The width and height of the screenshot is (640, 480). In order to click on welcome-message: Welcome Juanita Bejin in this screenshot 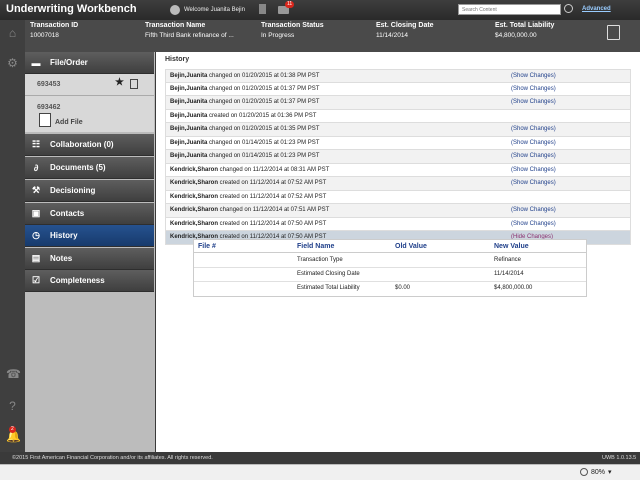, I will do `click(207, 10)`.